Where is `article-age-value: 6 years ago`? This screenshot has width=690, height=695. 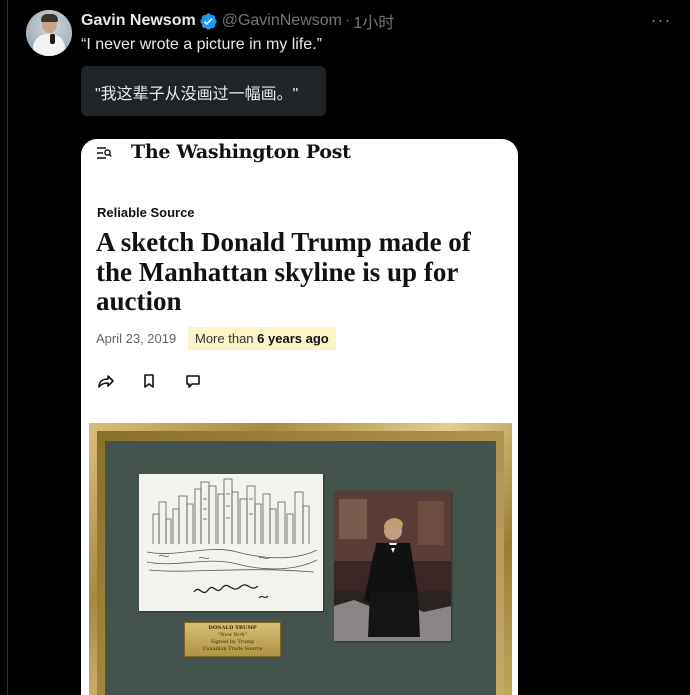
article-age-value: 6 years ago is located at coordinates (293, 338).